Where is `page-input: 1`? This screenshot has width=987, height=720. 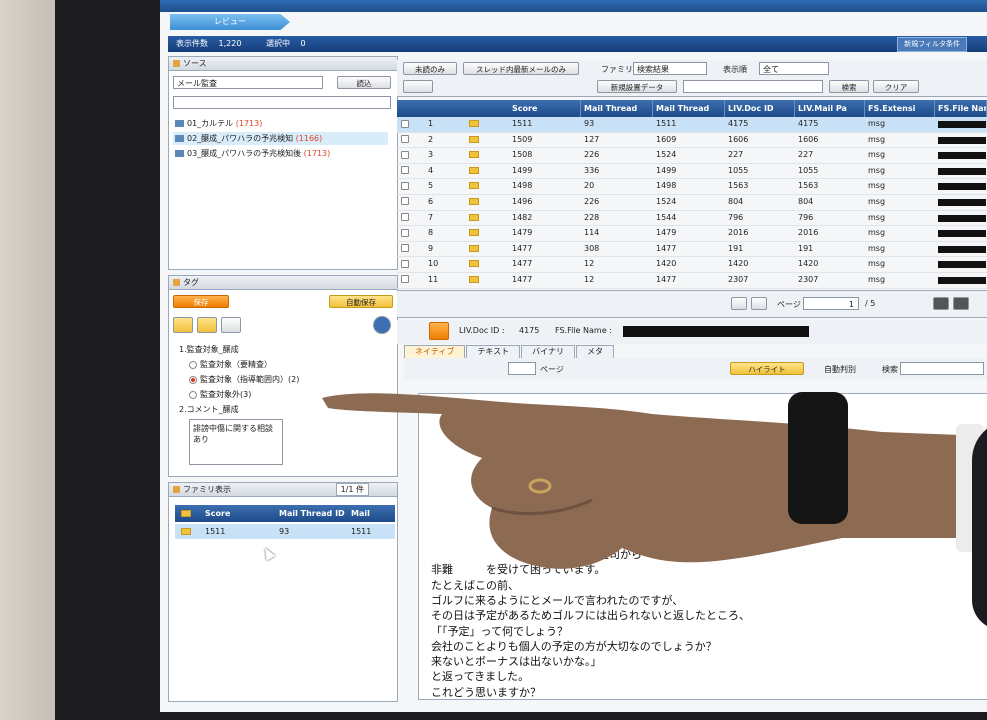 page-input: 1 is located at coordinates (831, 303).